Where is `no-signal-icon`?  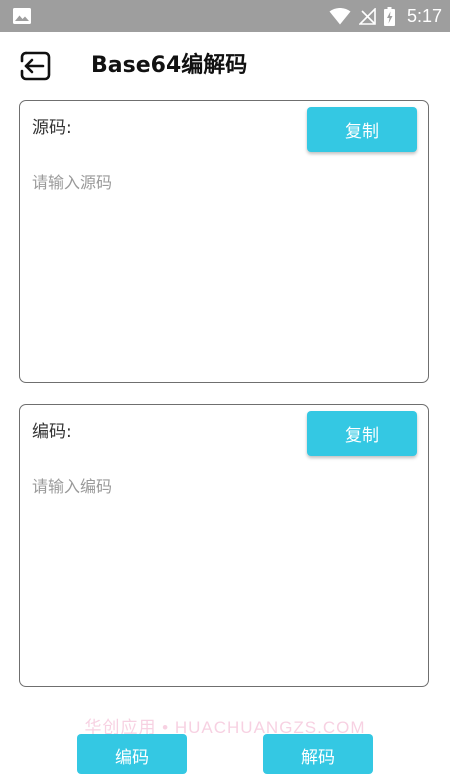
no-signal-icon is located at coordinates (367, 16).